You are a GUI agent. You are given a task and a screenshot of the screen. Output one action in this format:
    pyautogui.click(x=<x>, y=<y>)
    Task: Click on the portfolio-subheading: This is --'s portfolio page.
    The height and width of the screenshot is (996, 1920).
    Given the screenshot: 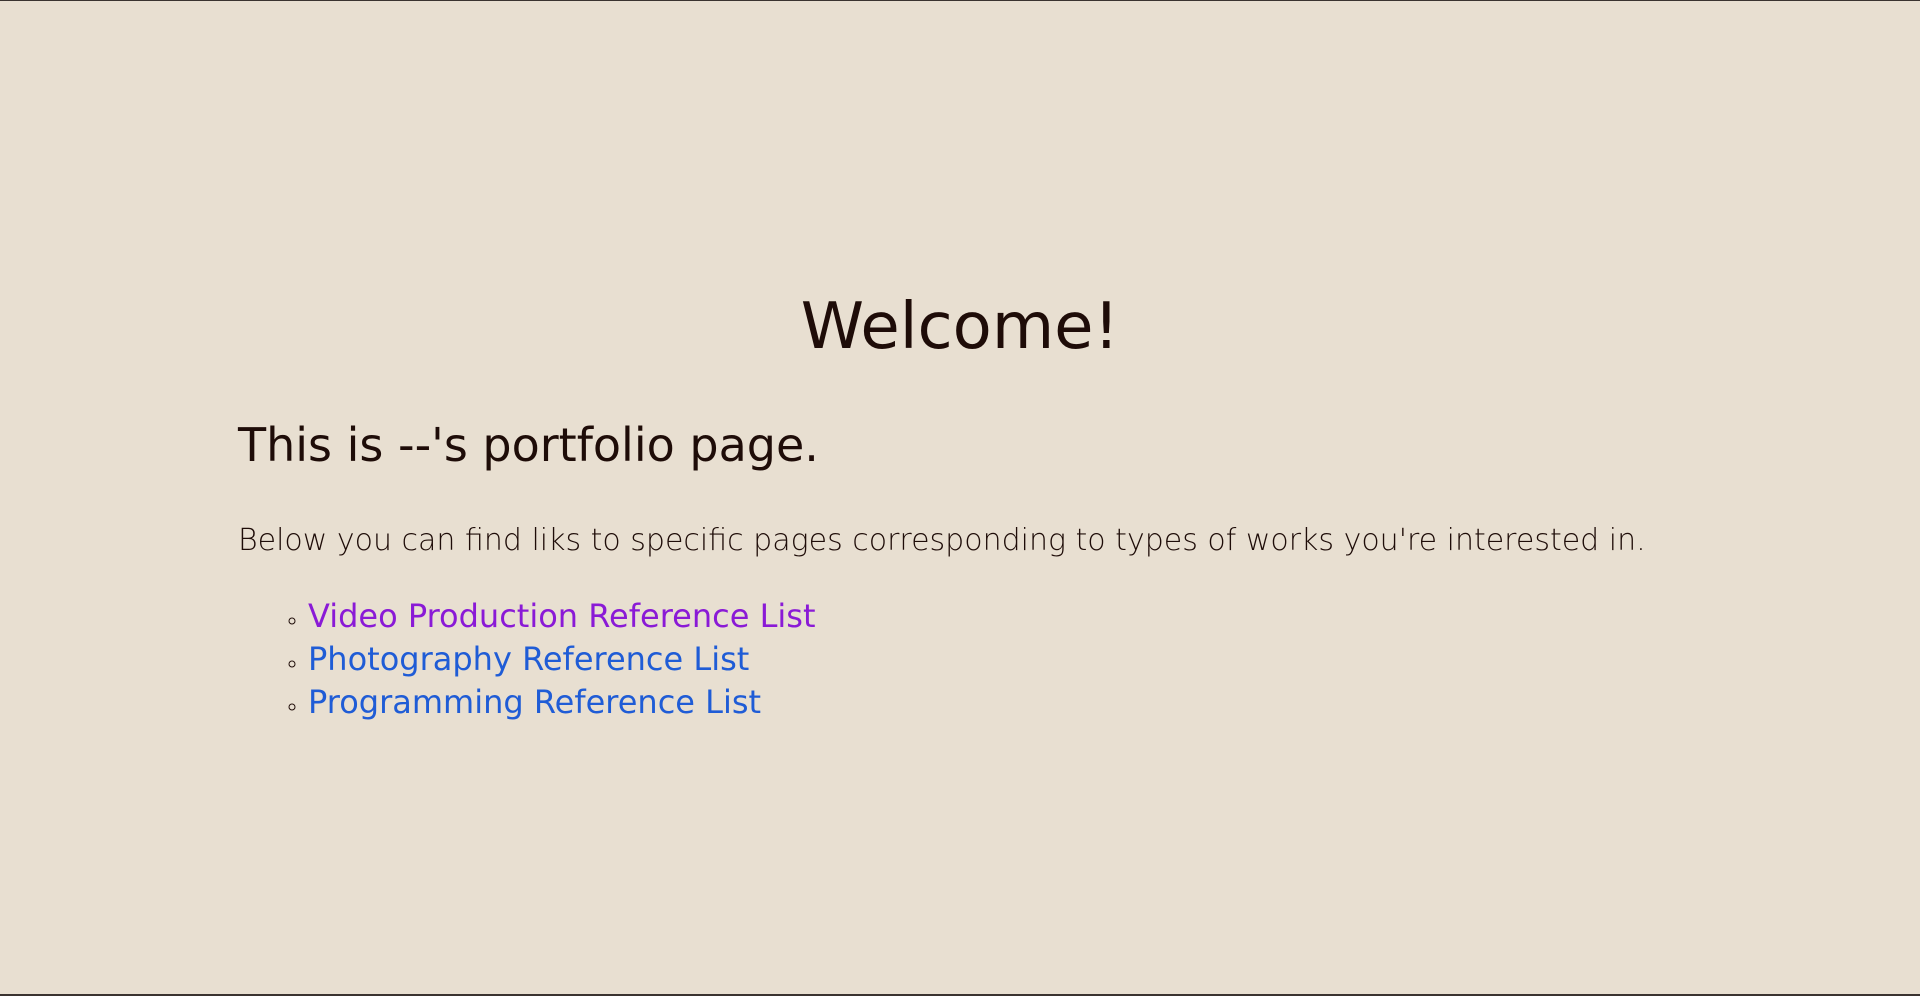 What is the action you would take?
    pyautogui.click(x=528, y=445)
    